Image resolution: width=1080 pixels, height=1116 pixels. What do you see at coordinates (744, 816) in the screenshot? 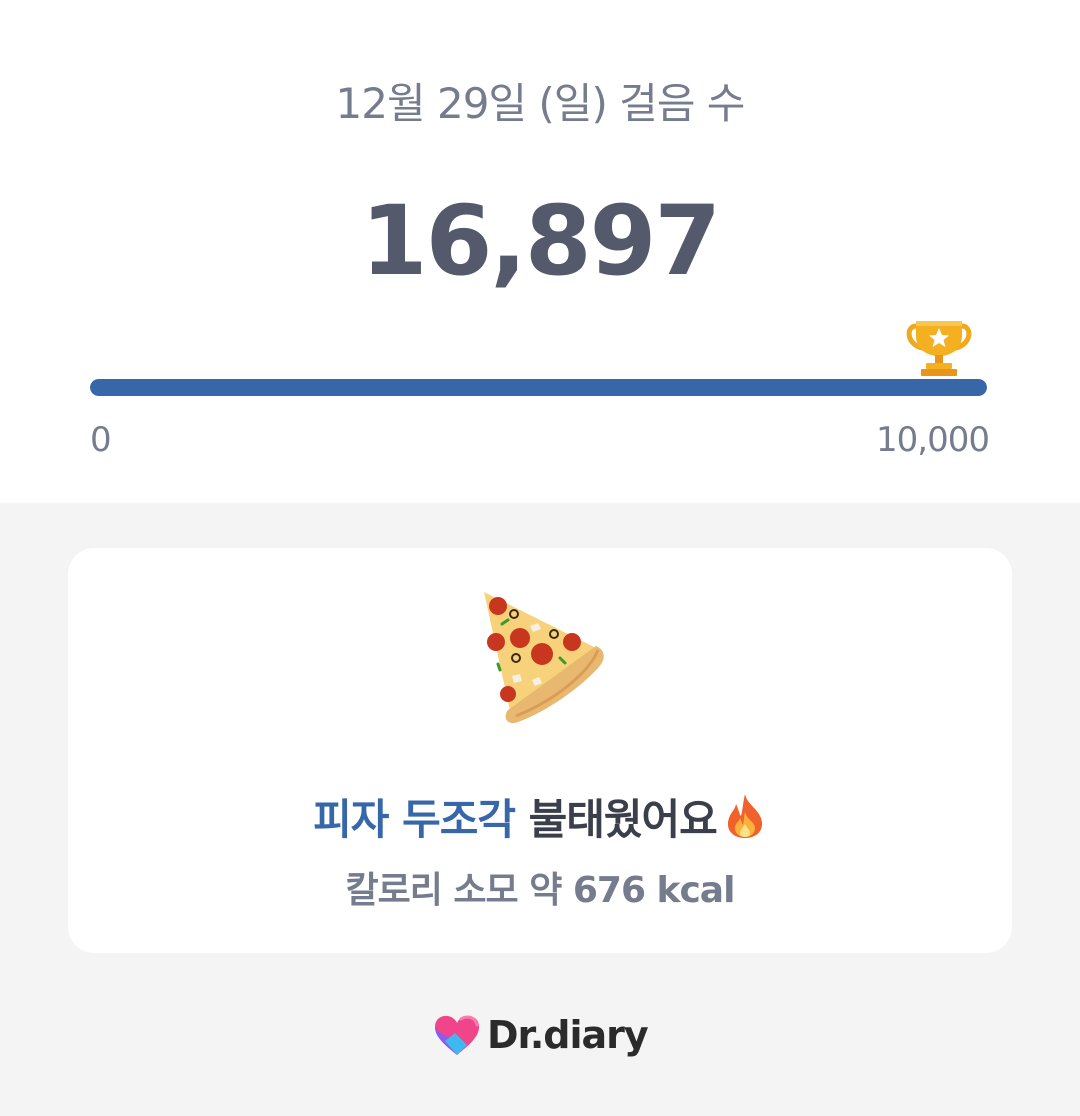
I see `fire-icon` at bounding box center [744, 816].